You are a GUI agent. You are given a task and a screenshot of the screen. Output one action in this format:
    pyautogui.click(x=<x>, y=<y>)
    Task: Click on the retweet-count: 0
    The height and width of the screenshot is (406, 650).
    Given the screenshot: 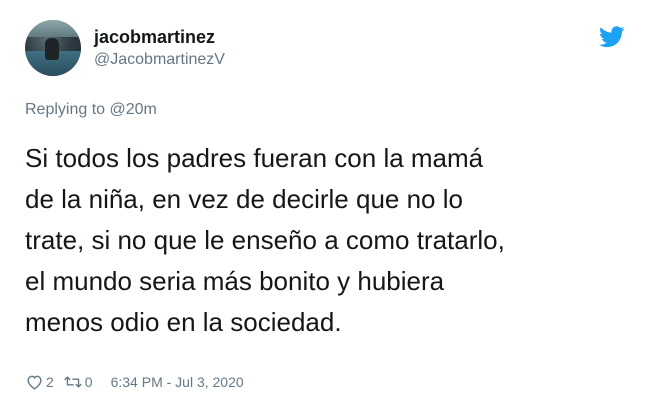 What is the action you would take?
    pyautogui.click(x=88, y=382)
    